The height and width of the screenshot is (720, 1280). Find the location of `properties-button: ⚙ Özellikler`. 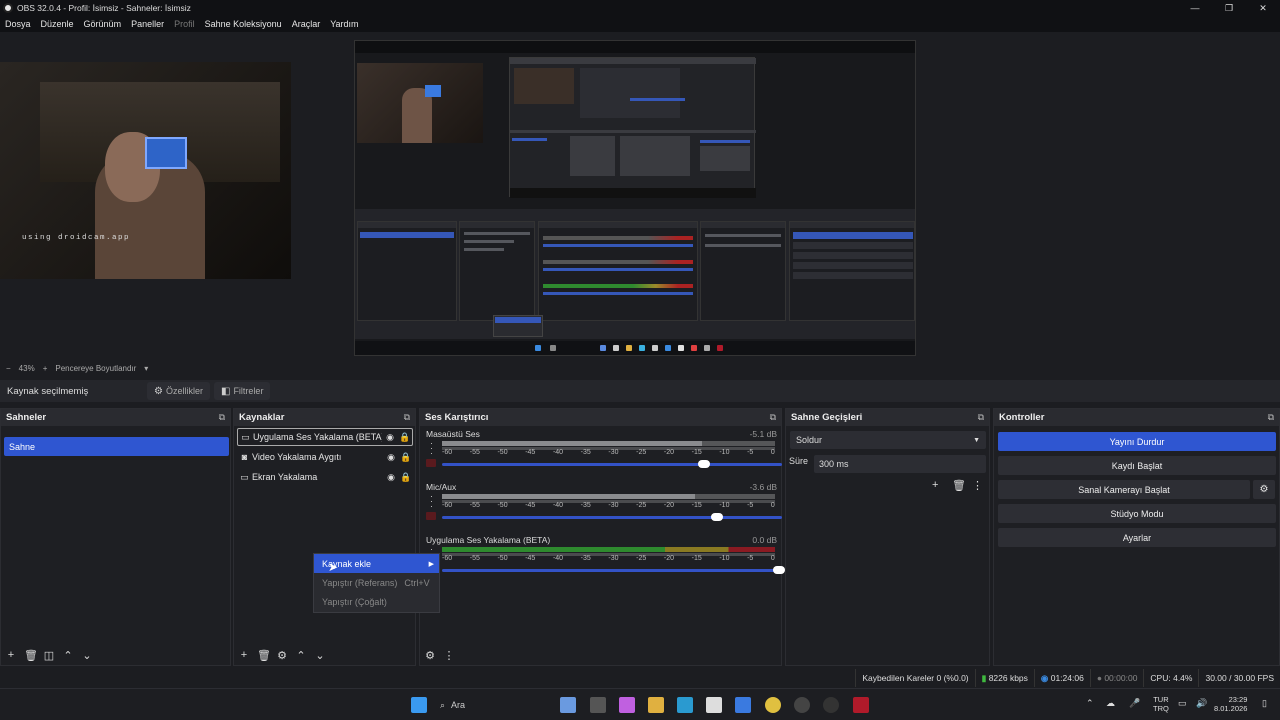

properties-button: ⚙ Özellikler is located at coordinates (178, 391).